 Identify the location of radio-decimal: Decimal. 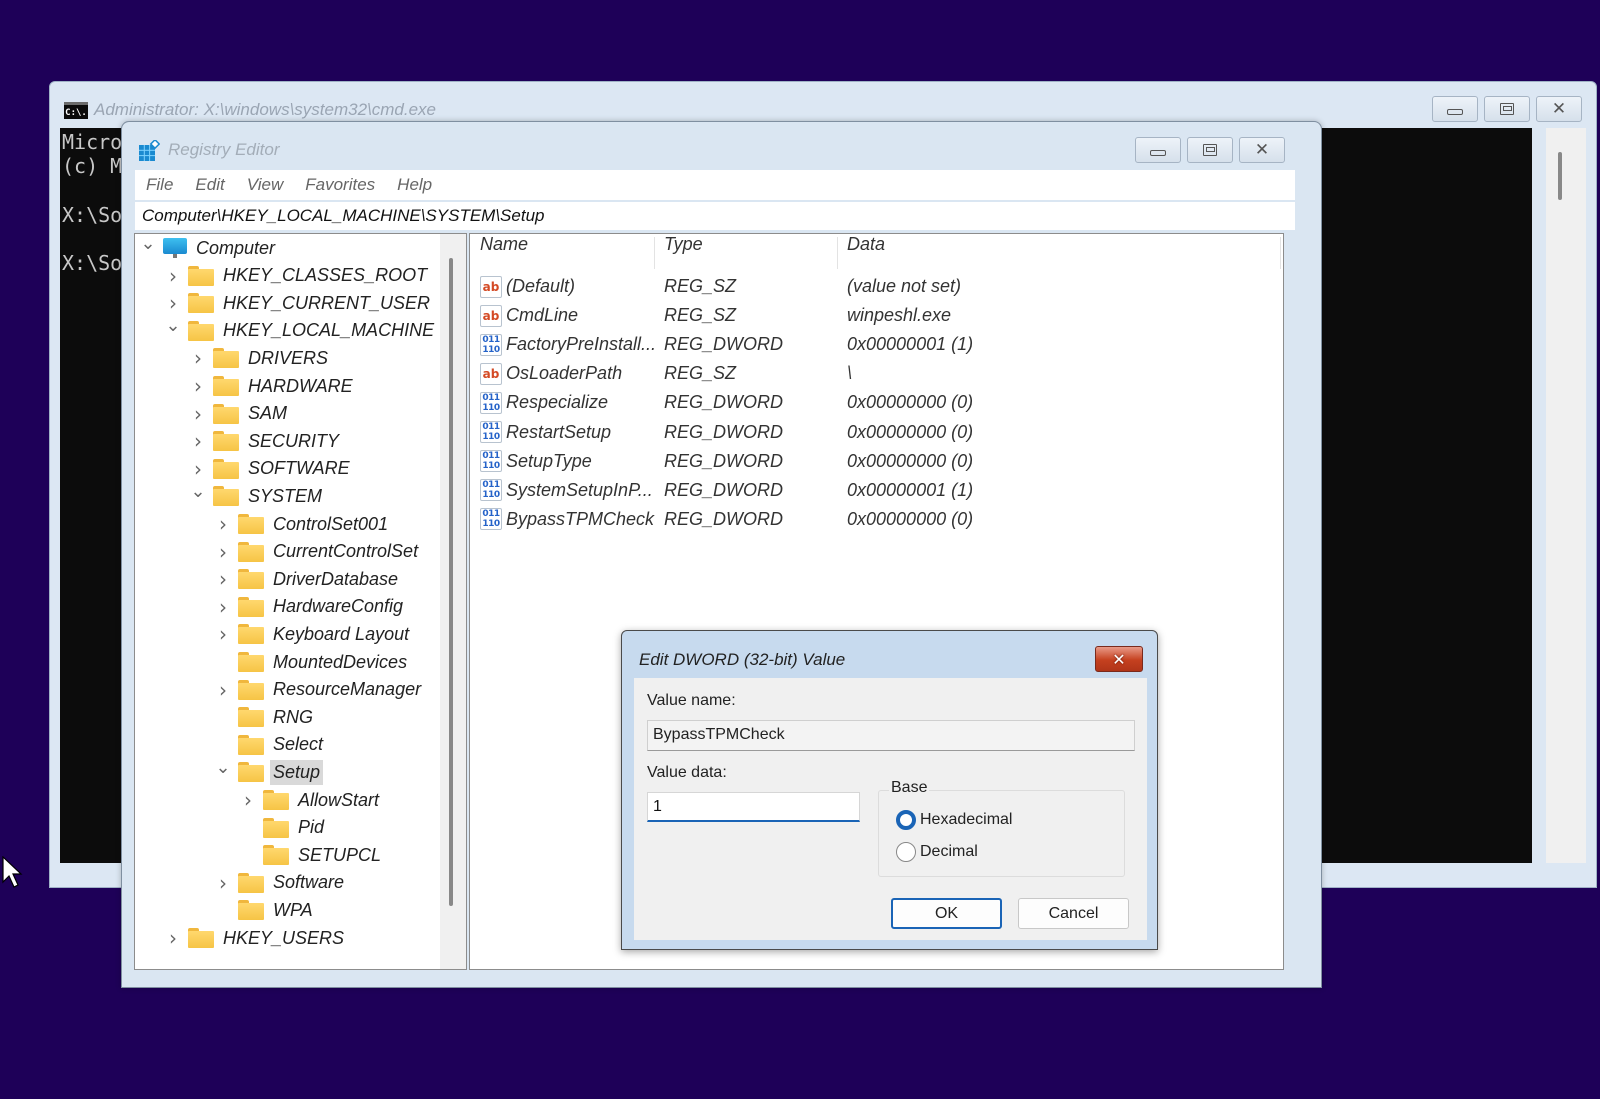
(937, 852).